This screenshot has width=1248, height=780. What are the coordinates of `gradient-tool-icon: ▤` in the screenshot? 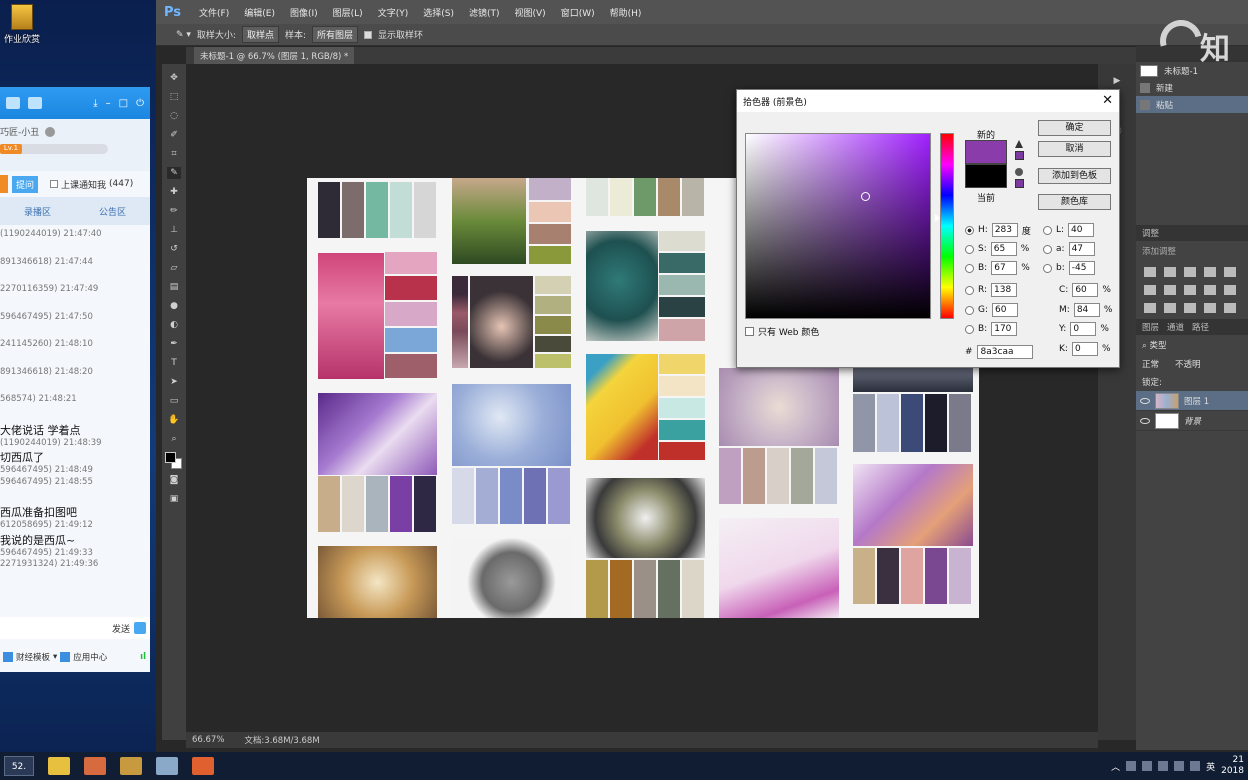 It's located at (174, 287).